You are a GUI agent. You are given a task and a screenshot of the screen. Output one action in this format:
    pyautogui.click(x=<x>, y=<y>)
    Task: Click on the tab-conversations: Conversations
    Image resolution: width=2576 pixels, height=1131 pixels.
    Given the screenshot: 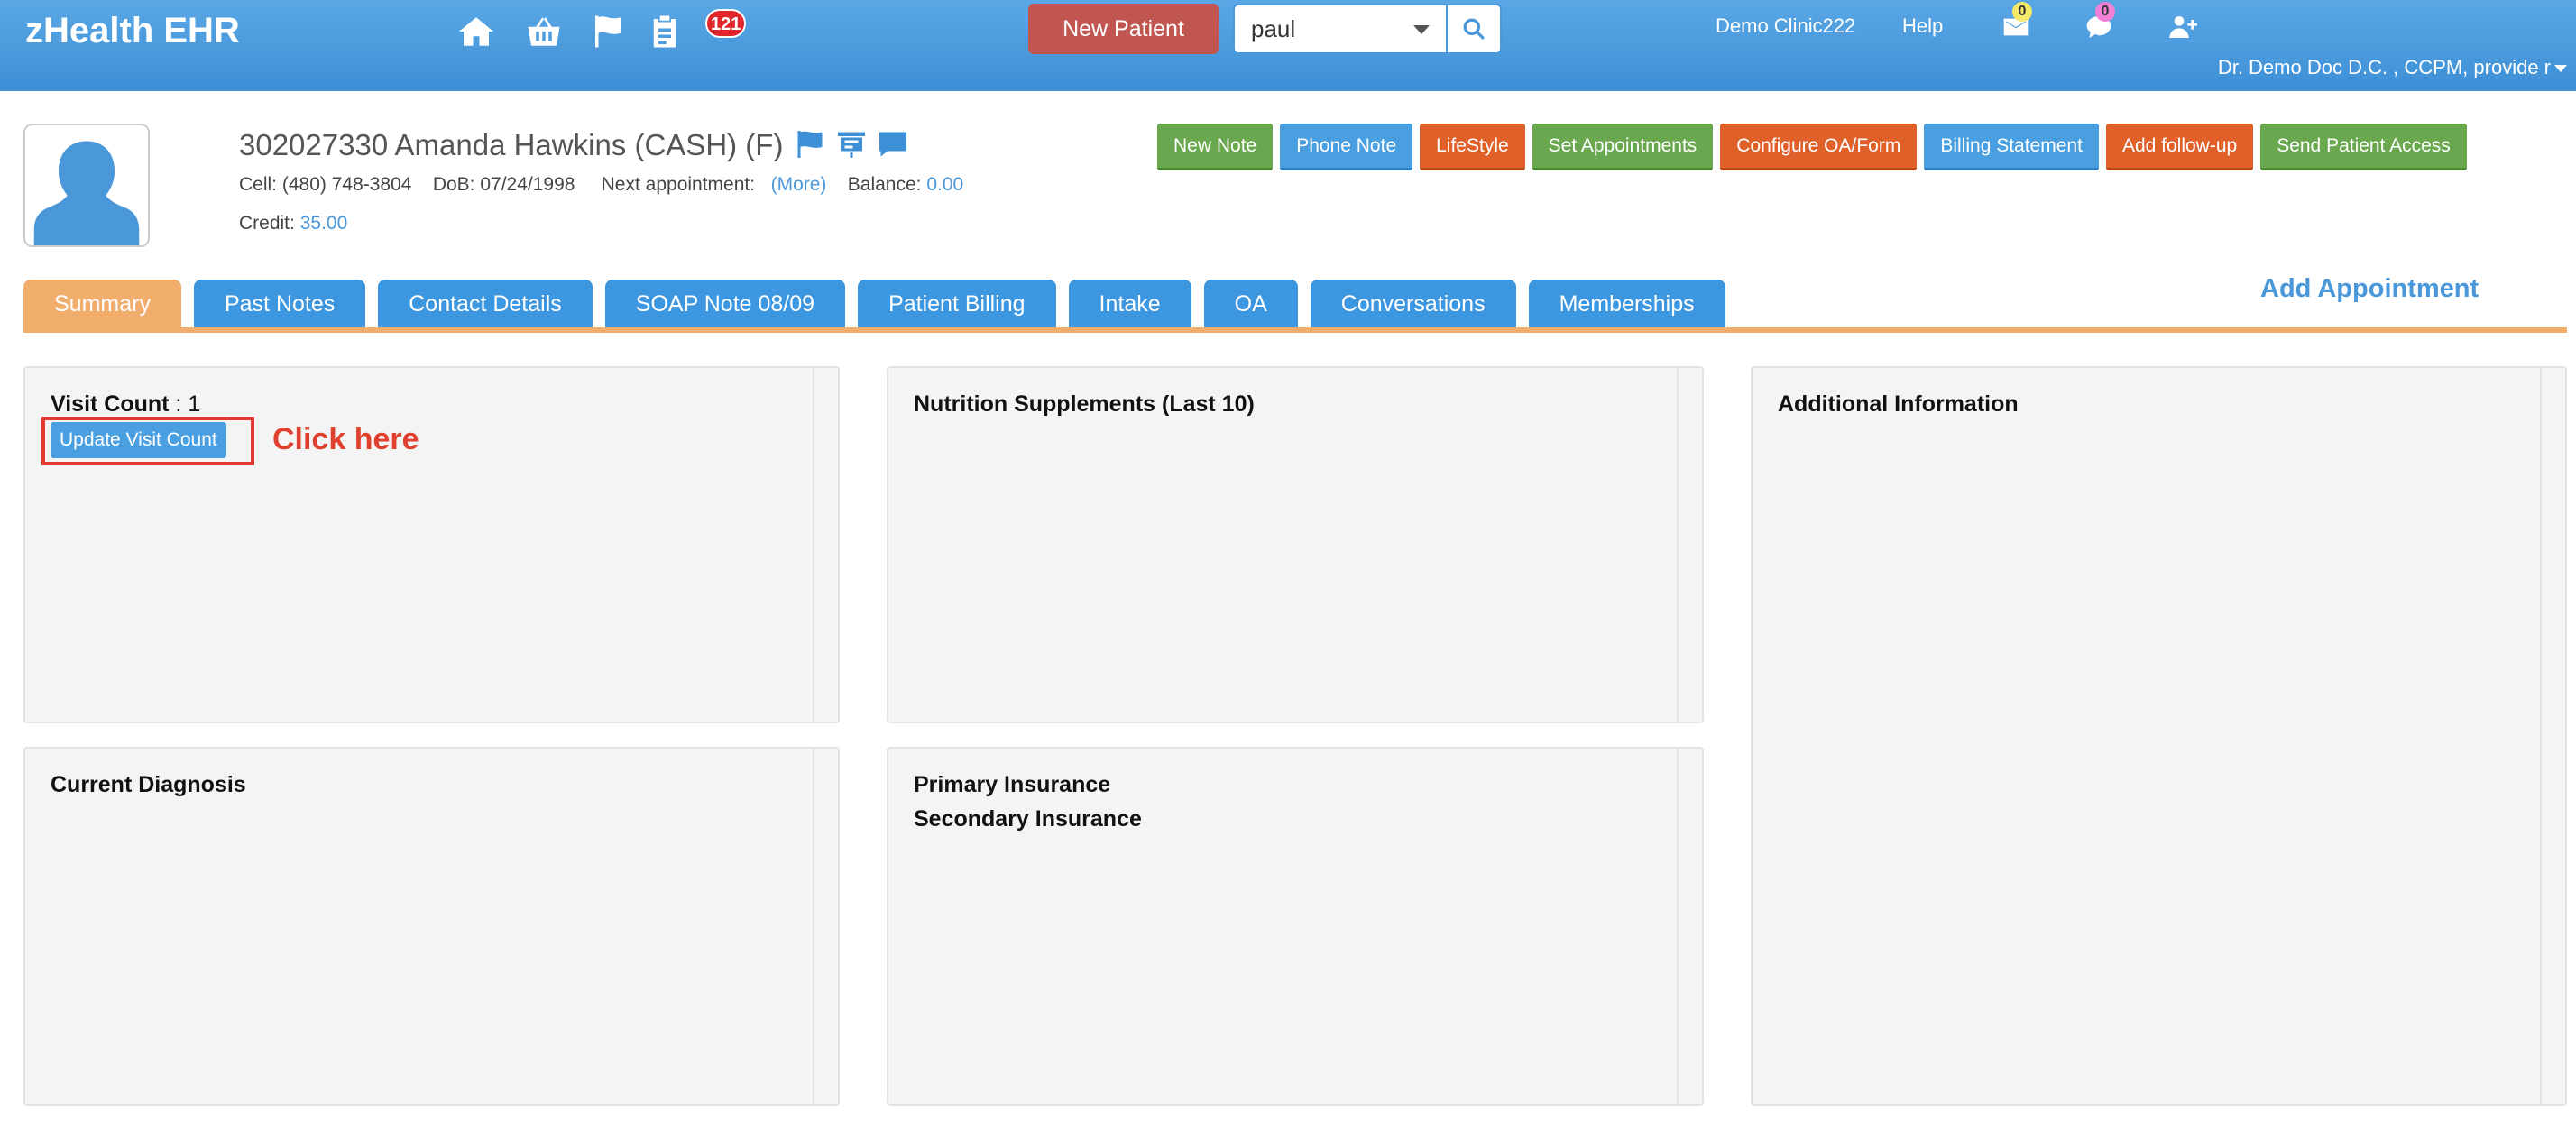 What is the action you would take?
    pyautogui.click(x=1413, y=304)
    